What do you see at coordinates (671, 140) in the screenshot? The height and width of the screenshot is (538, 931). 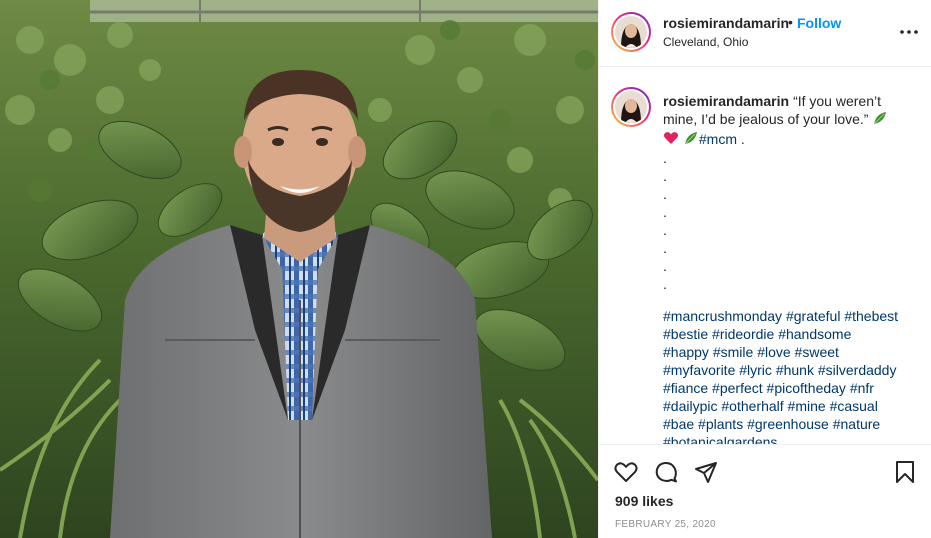 I see `red-heart-emoji` at bounding box center [671, 140].